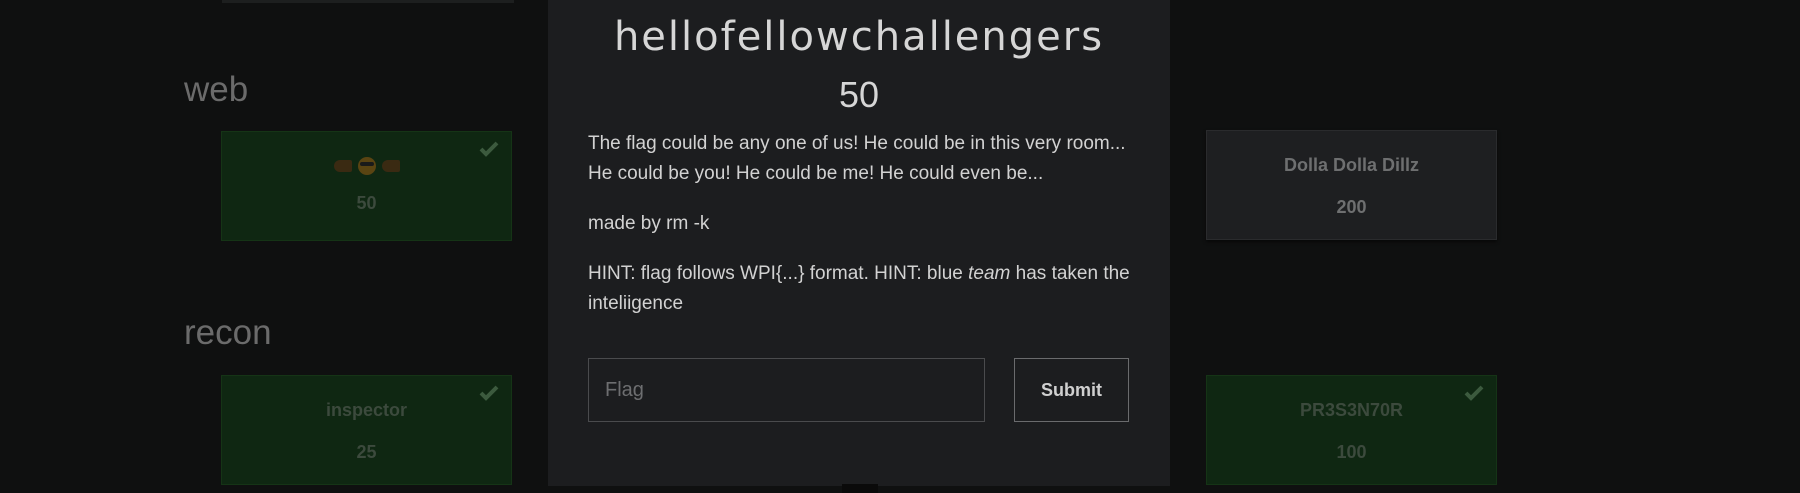  Describe the element at coordinates (1351, 430) in the screenshot. I see `challenge-card-pr3s3n70r: PR3S3N70R 100` at that location.